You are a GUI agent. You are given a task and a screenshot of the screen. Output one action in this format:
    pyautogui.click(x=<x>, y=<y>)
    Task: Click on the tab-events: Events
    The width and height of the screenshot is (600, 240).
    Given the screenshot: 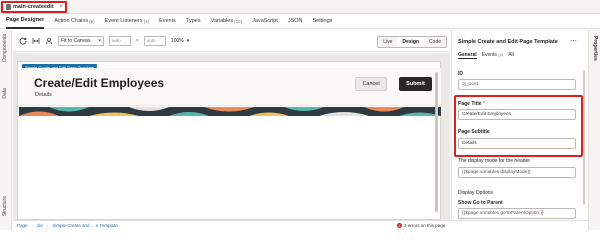 What is the action you would take?
    pyautogui.click(x=167, y=21)
    